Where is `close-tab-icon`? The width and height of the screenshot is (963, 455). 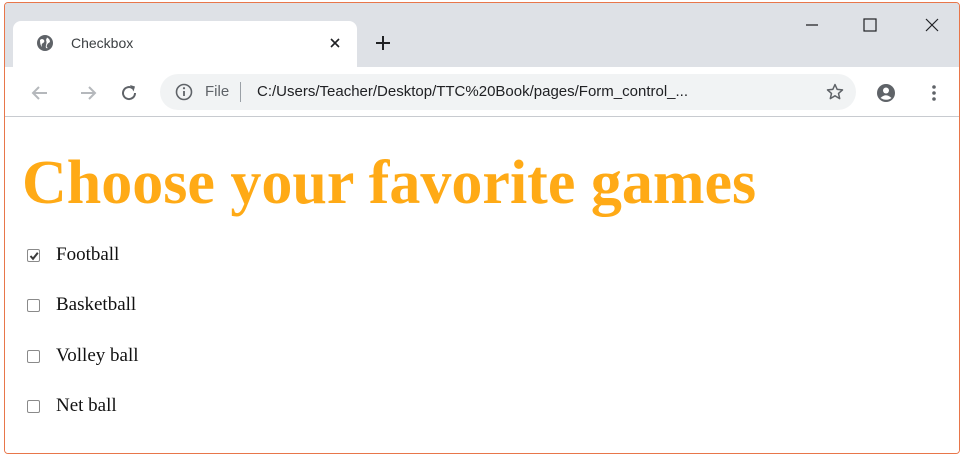 close-tab-icon is located at coordinates (335, 43).